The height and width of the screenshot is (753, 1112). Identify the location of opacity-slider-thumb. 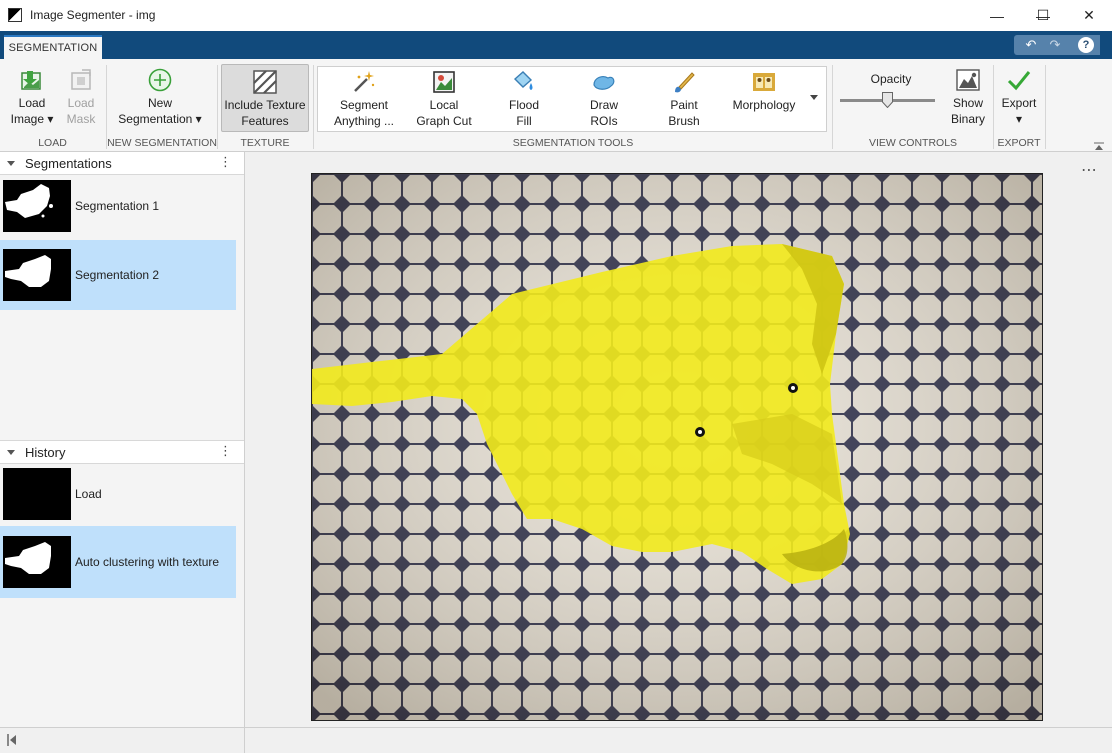
(887, 100).